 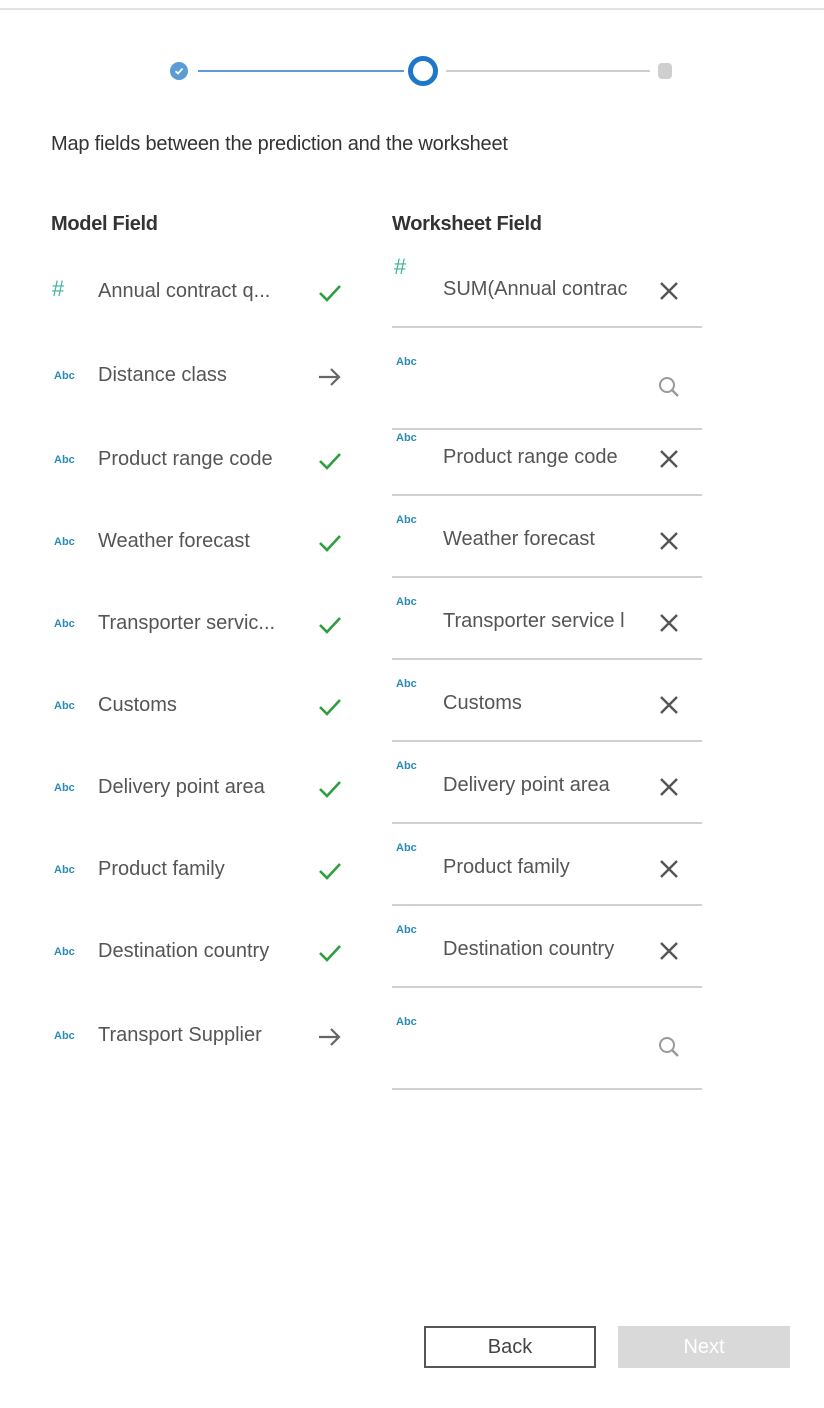 What do you see at coordinates (535, 289) in the screenshot?
I see `worksheet-field-value: SUM(Annual contrac` at bounding box center [535, 289].